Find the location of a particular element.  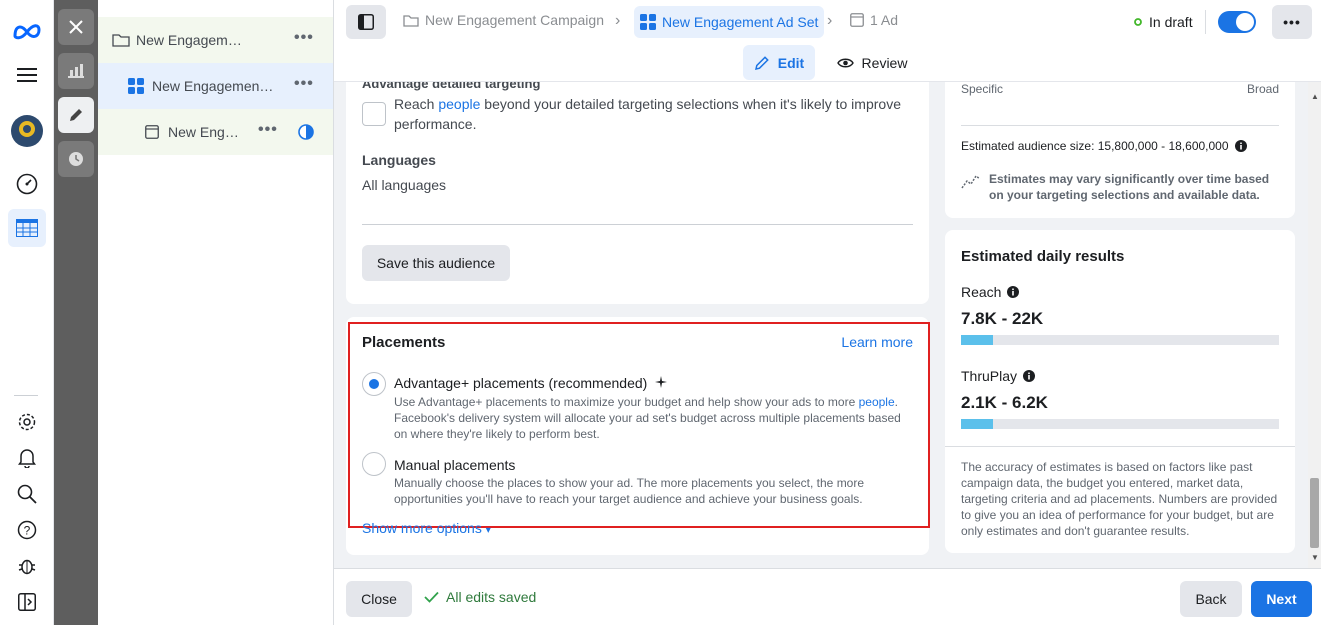

help-icon: ? is located at coordinates (27, 530).